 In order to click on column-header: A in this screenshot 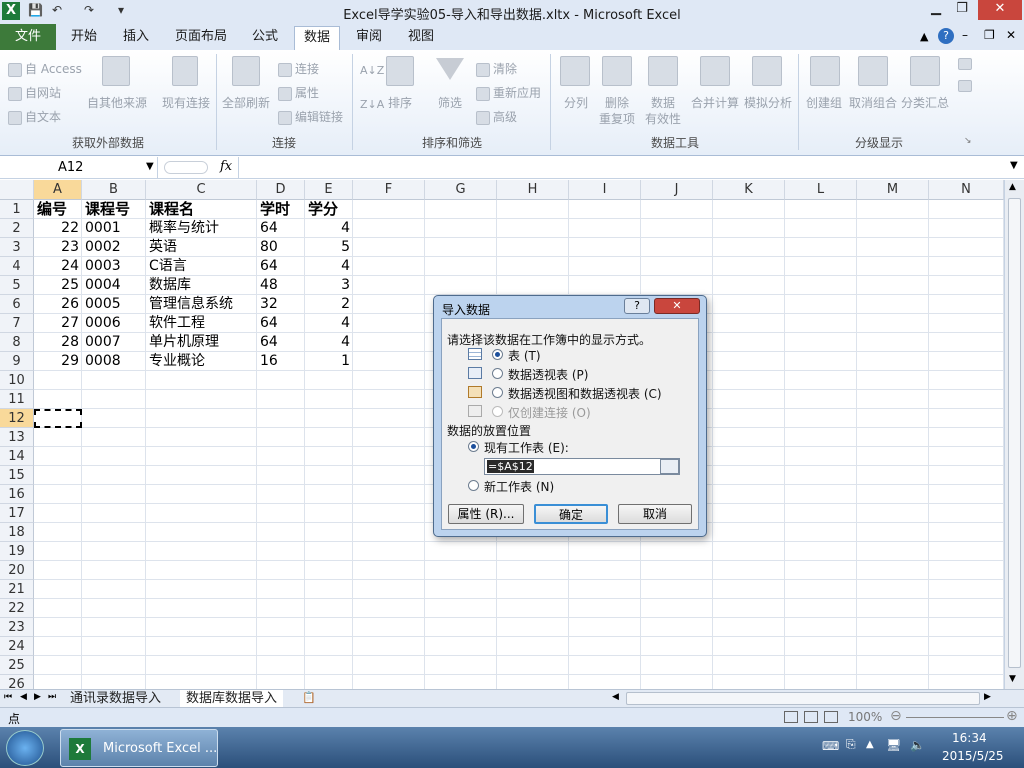, I will do `click(58, 190)`.